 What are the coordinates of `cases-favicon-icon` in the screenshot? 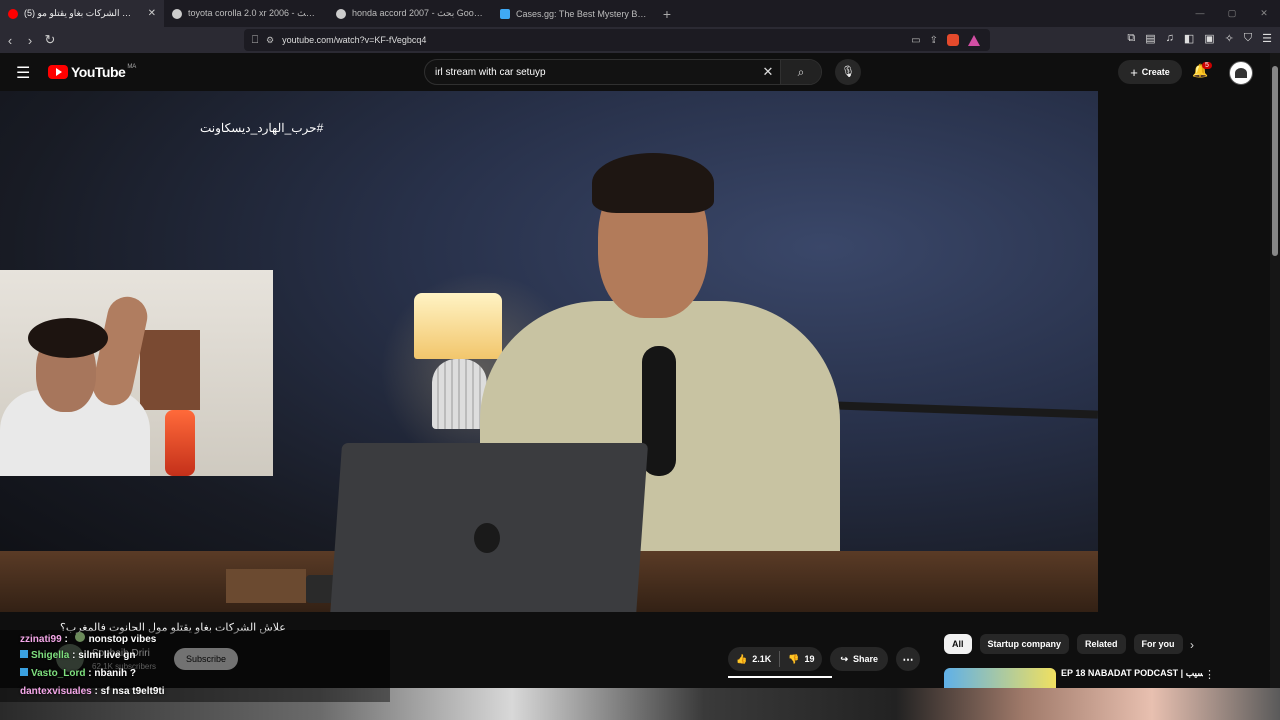 It's located at (505, 13).